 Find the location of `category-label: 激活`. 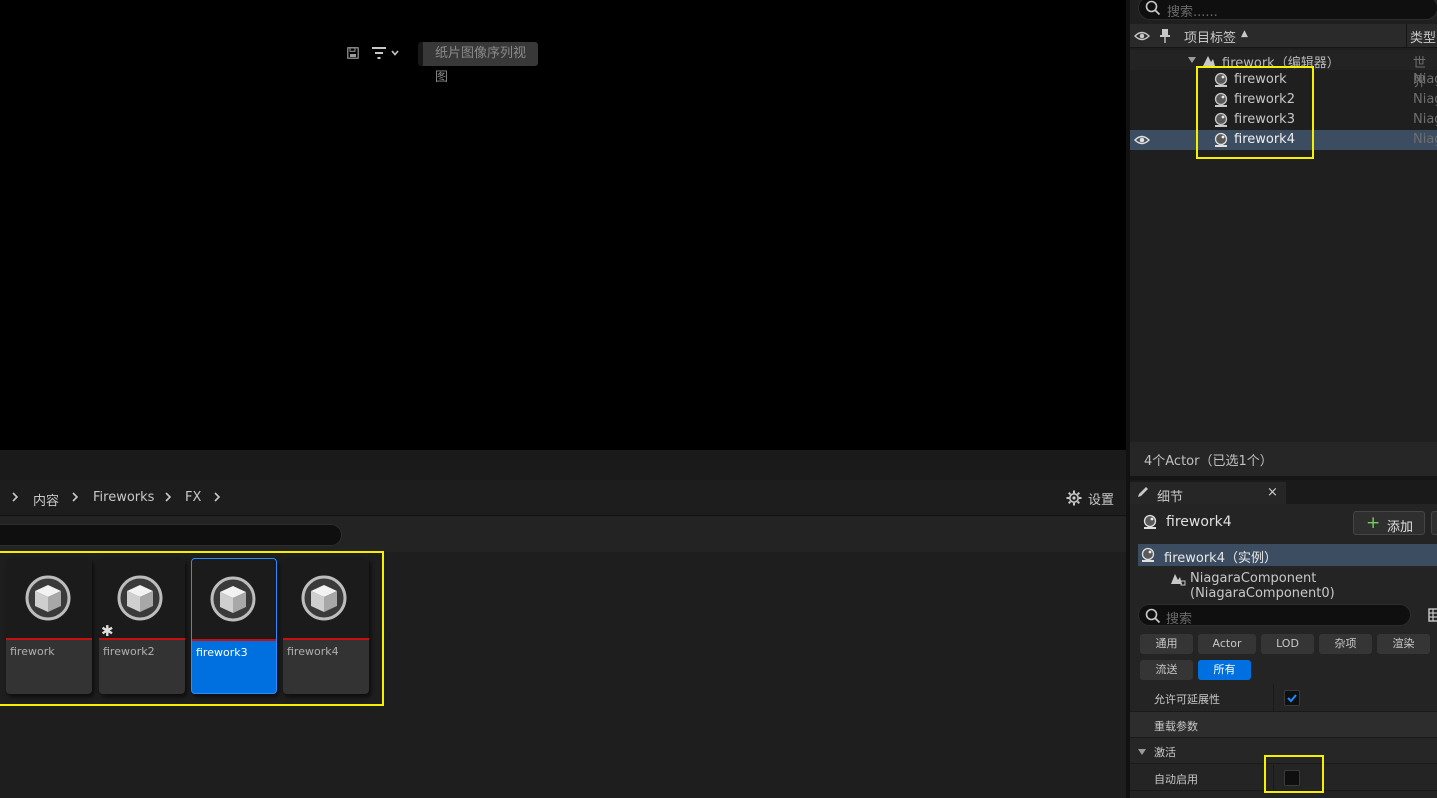

category-label: 激活 is located at coordinates (1165, 752).